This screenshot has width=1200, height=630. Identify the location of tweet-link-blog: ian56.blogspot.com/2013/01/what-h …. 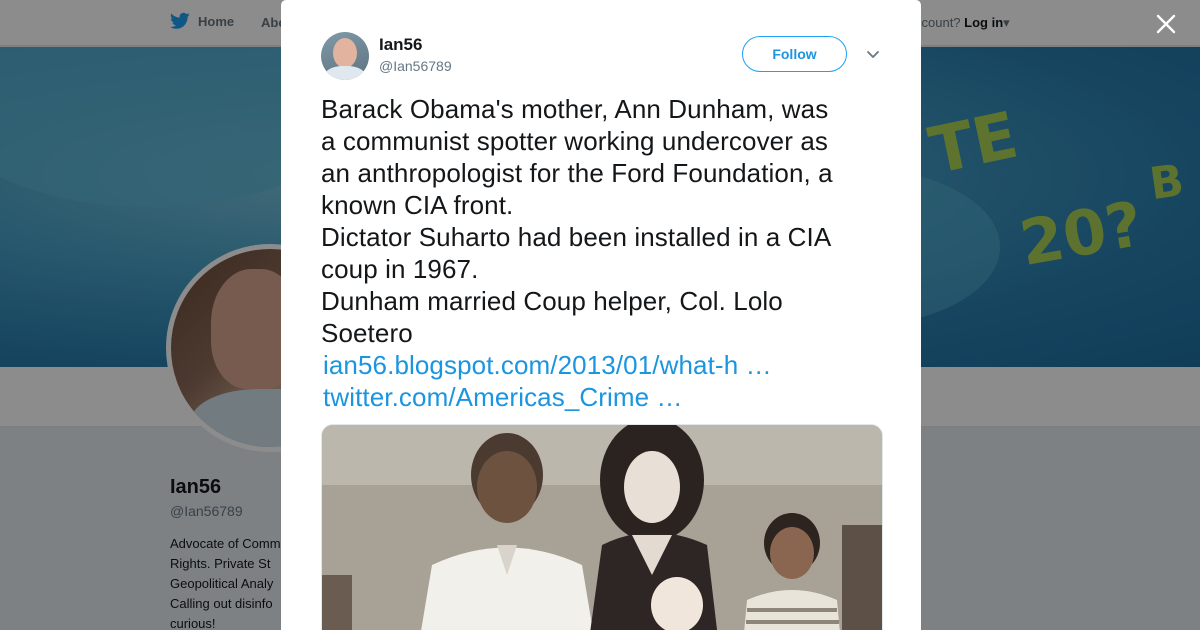
(603, 365).